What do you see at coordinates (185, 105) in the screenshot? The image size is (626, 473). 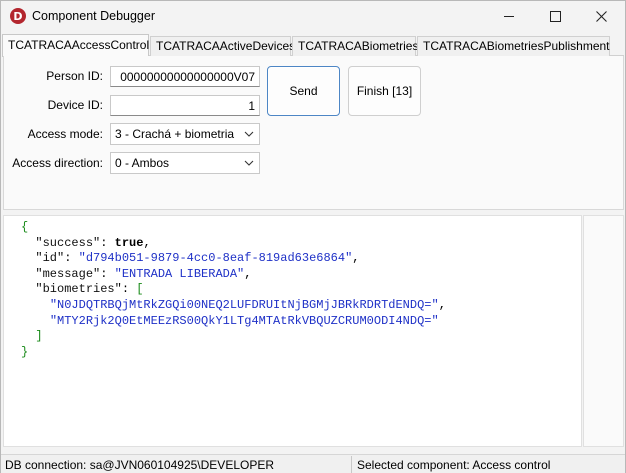 I see `device-id-input: 1` at bounding box center [185, 105].